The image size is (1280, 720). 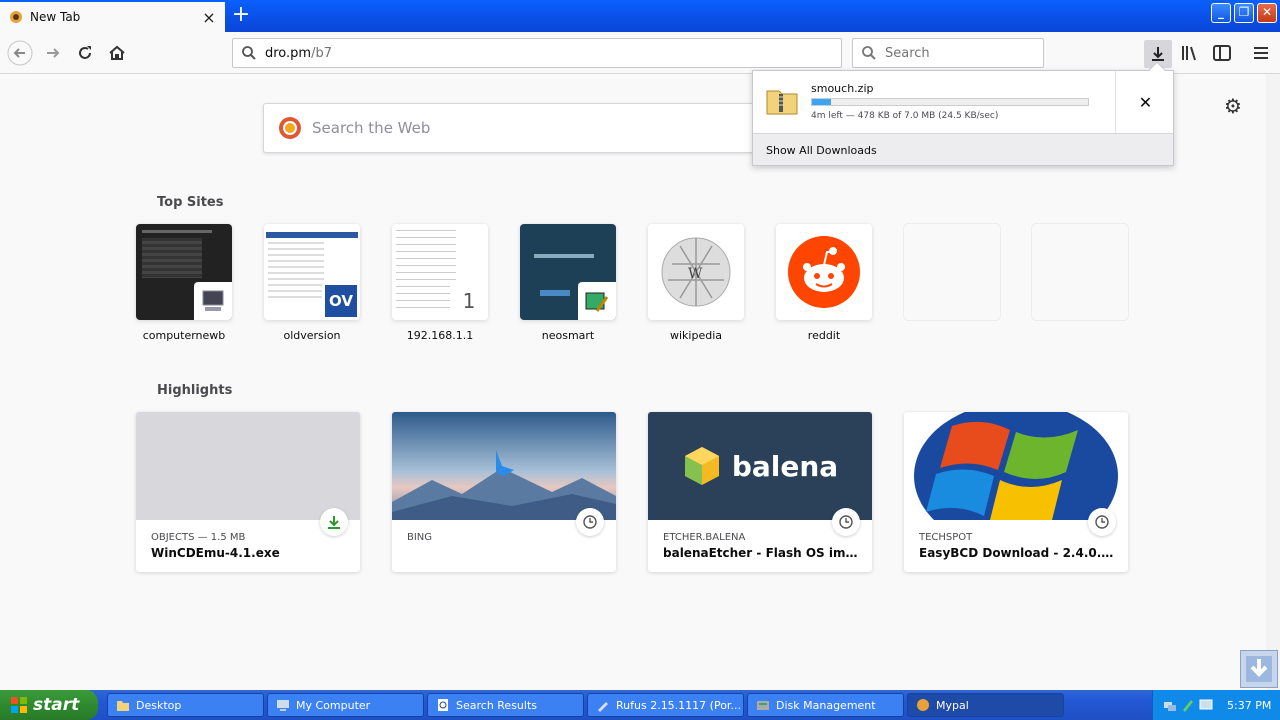 I want to click on mypal-icon, so click(x=923, y=705).